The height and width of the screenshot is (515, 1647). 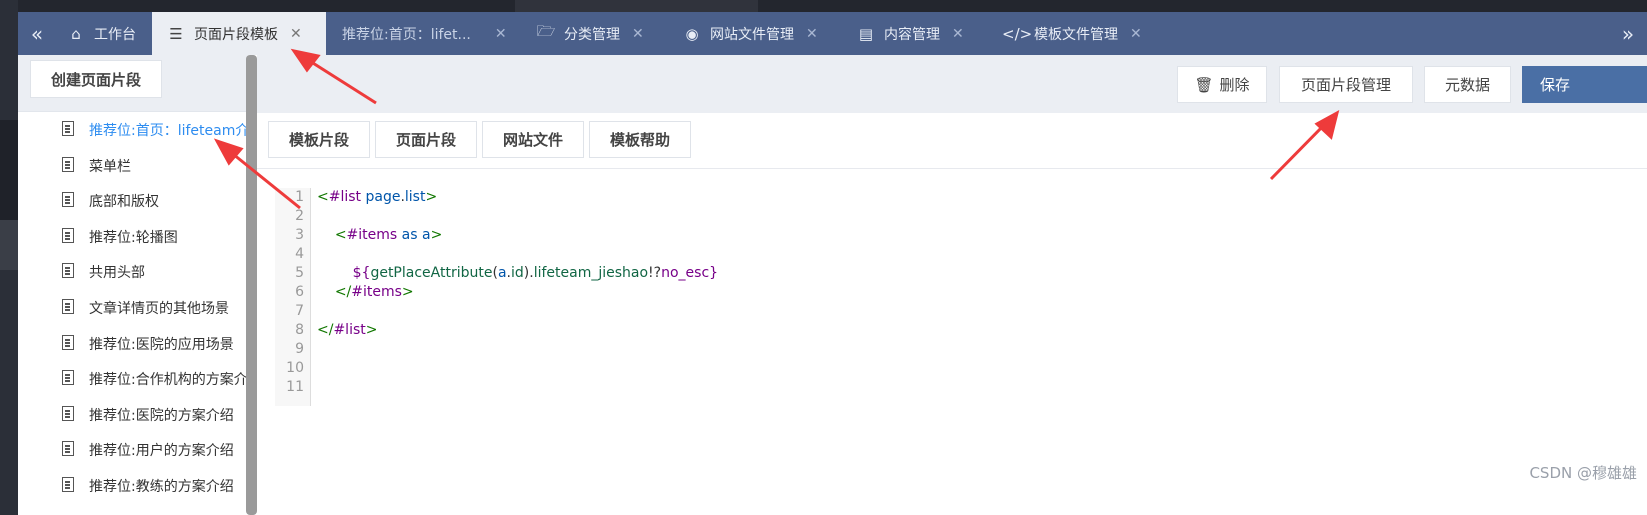 I want to click on list-item: 菜单栏, so click(x=133, y=165).